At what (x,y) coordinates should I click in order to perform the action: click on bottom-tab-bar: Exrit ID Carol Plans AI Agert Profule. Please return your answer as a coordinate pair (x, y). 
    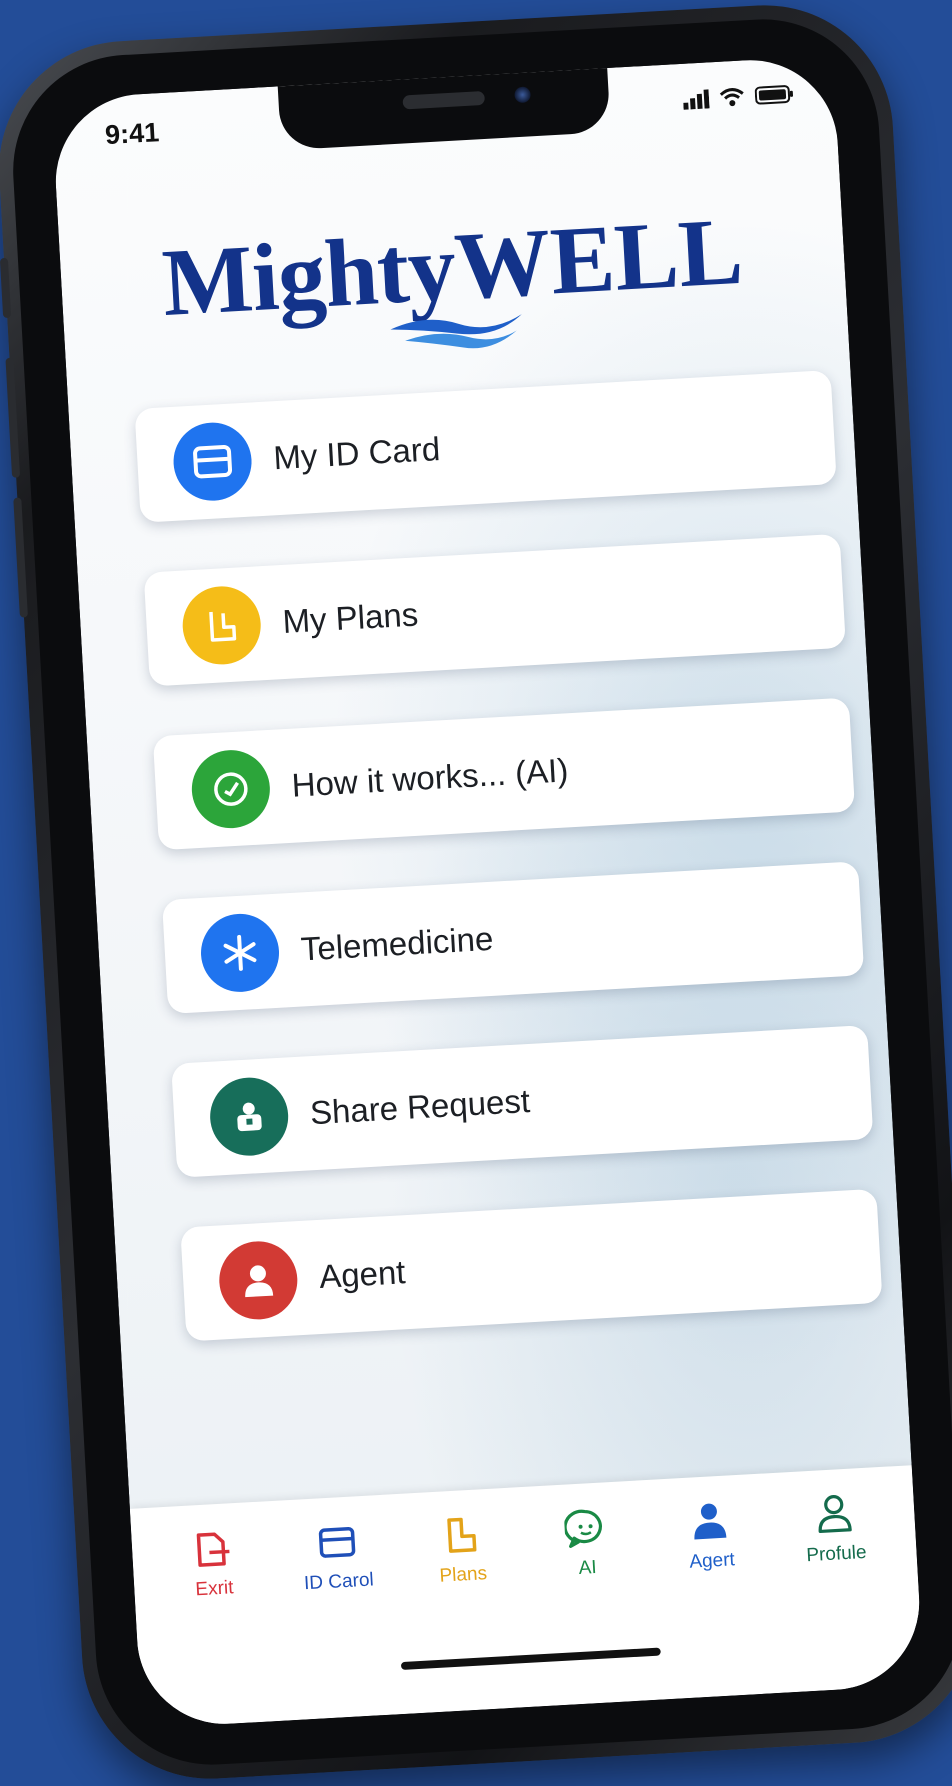
    Looking at the image, I should click on (526, 1597).